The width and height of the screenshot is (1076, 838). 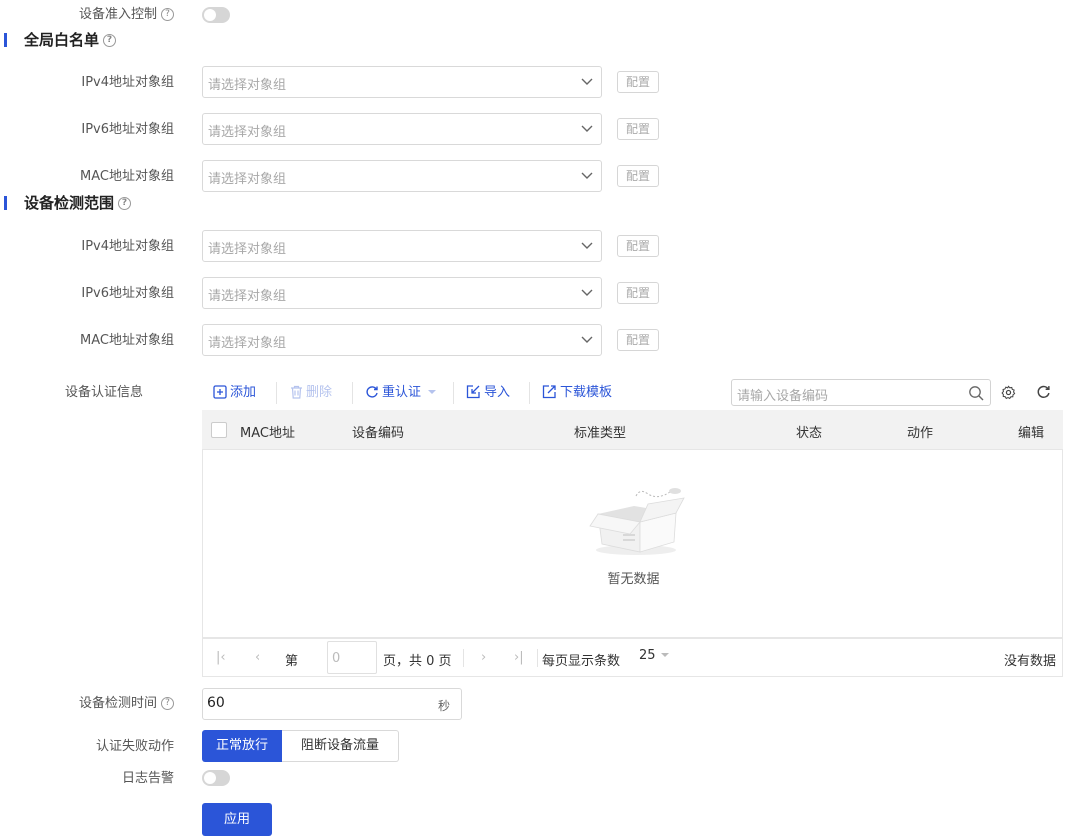 I want to click on whitelist-mac-config-button: 配置, so click(x=638, y=176).